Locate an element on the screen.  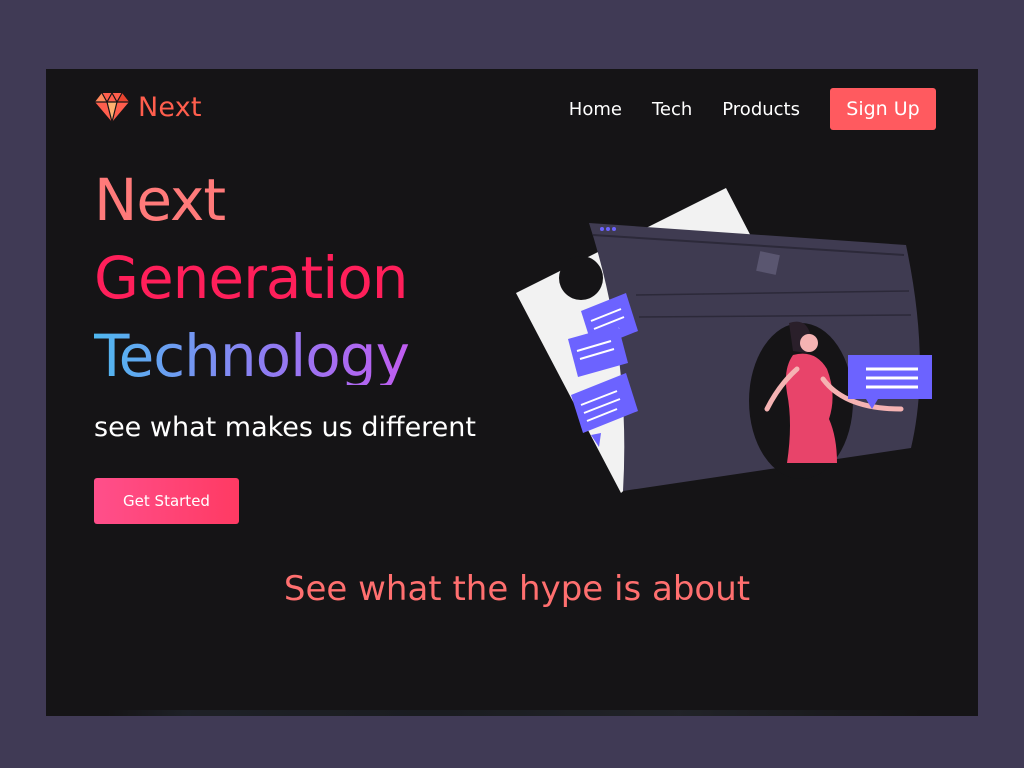
diamond-icon is located at coordinates (112, 107).